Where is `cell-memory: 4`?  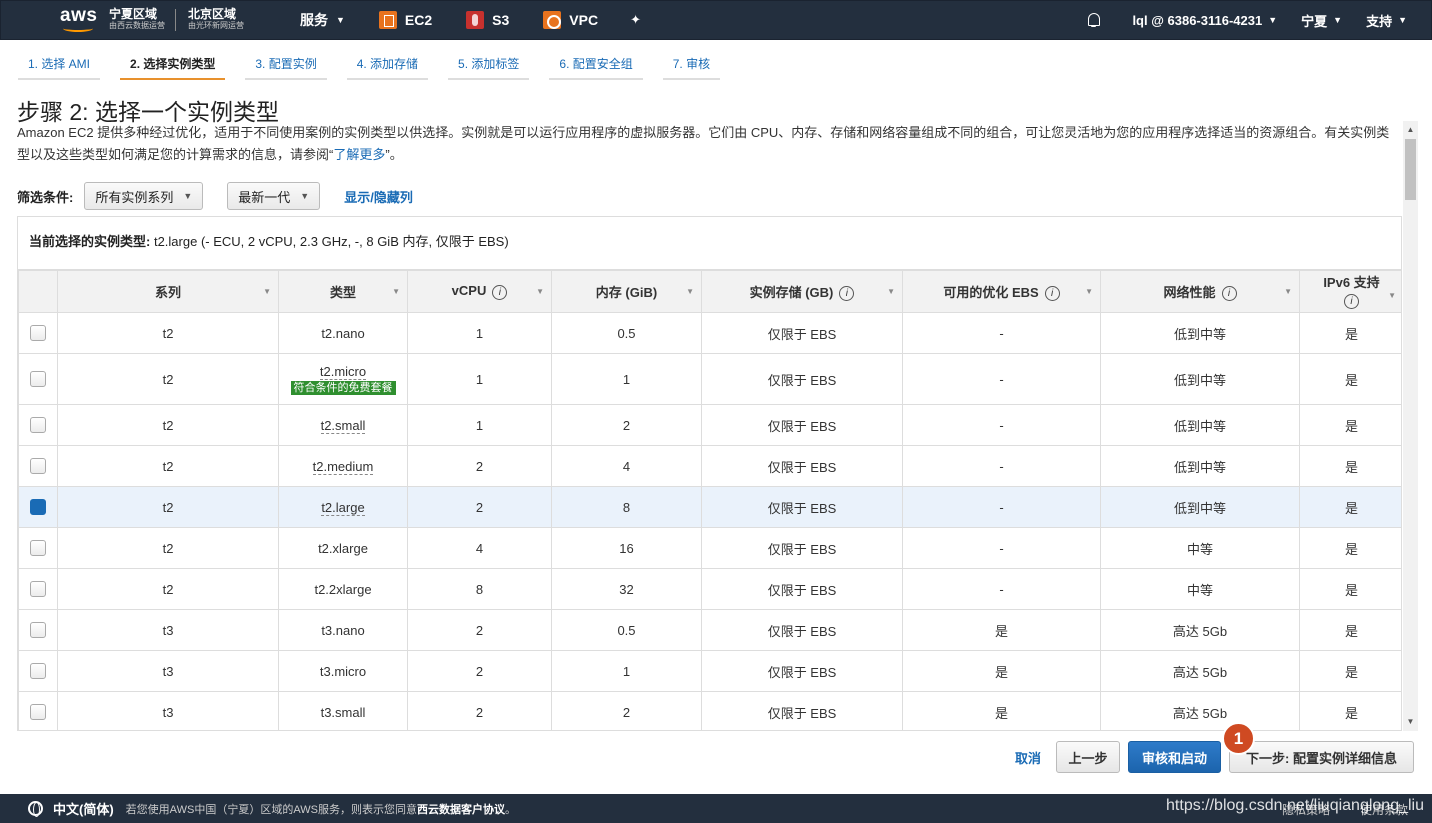 cell-memory: 4 is located at coordinates (626, 466).